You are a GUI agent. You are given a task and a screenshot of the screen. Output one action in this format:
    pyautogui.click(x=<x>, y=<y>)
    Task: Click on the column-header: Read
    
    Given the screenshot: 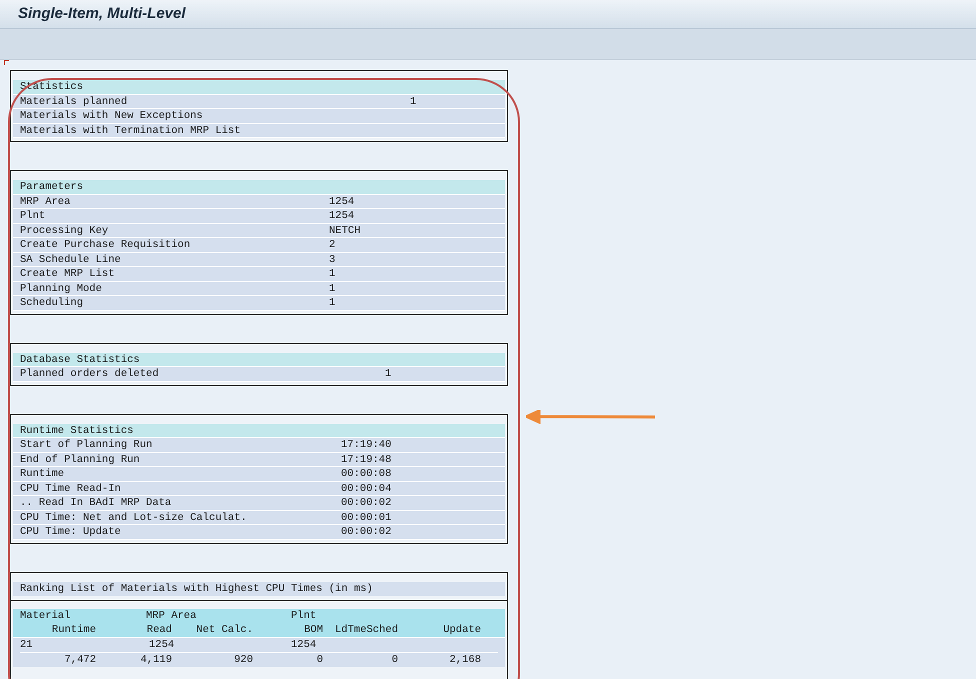 What is the action you would take?
    pyautogui.click(x=159, y=630)
    